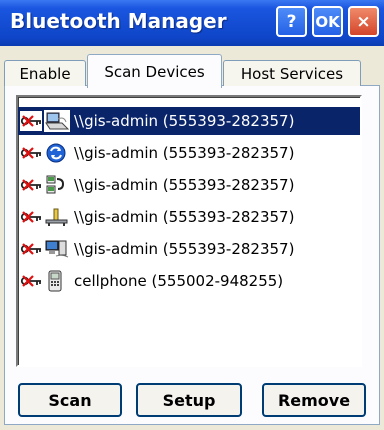  What do you see at coordinates (291, 21) in the screenshot?
I see `help-button: ?` at bounding box center [291, 21].